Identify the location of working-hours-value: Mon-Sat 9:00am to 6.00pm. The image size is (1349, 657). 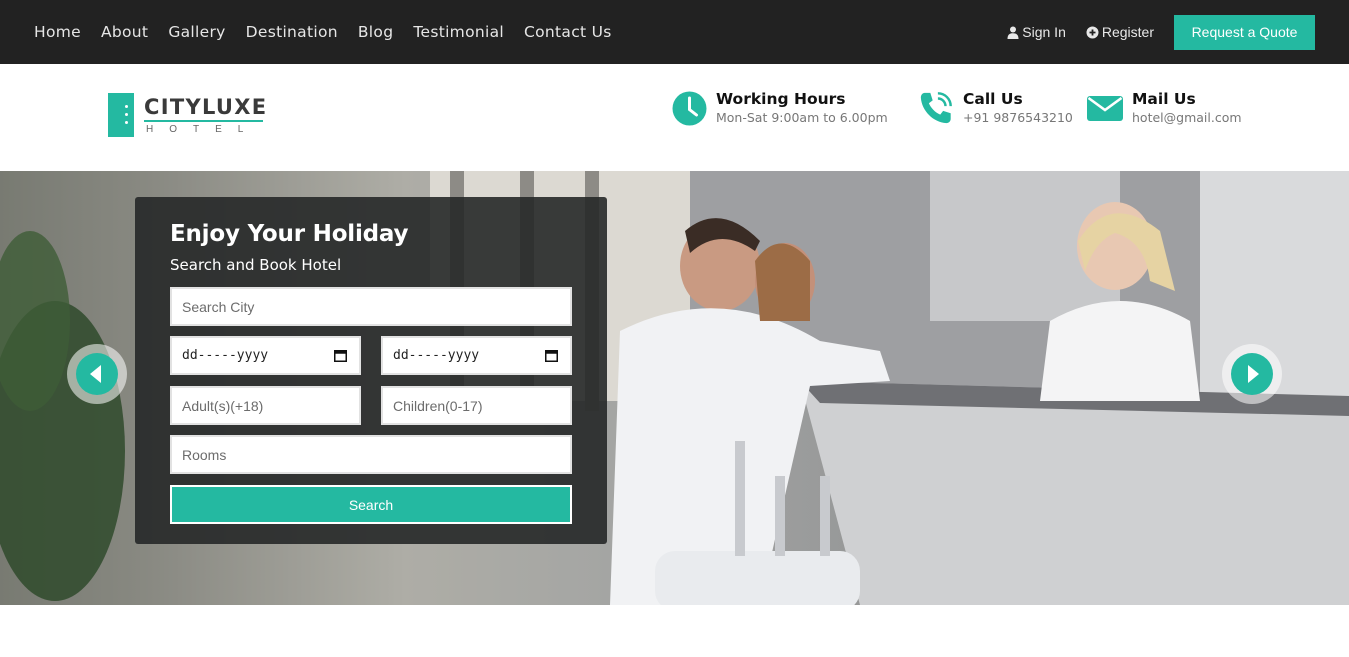
(802, 117).